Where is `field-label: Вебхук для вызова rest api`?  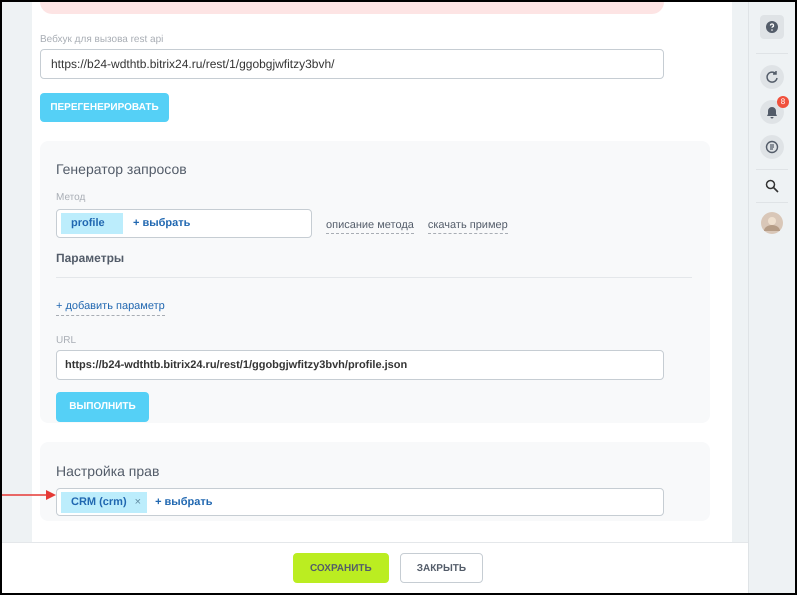
field-label: Вебхук для вызова rest api is located at coordinates (102, 40).